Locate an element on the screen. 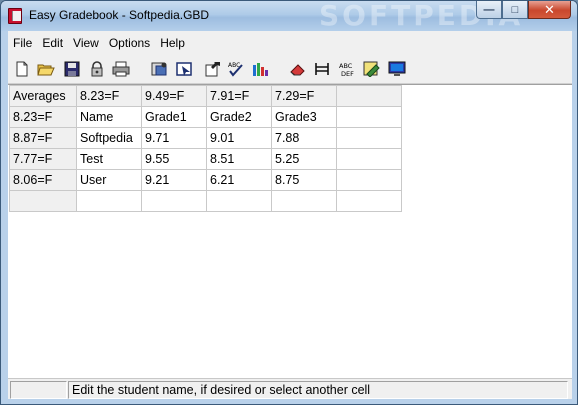 This screenshot has height=405, width=578. save-icon is located at coordinates (72, 69).